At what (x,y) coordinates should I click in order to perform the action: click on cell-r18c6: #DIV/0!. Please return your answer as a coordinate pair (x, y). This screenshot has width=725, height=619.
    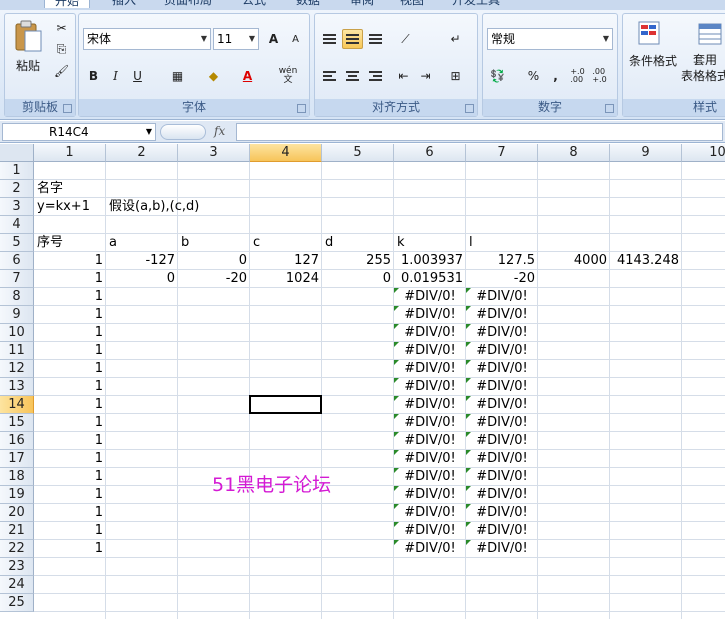
    Looking at the image, I should click on (430, 477).